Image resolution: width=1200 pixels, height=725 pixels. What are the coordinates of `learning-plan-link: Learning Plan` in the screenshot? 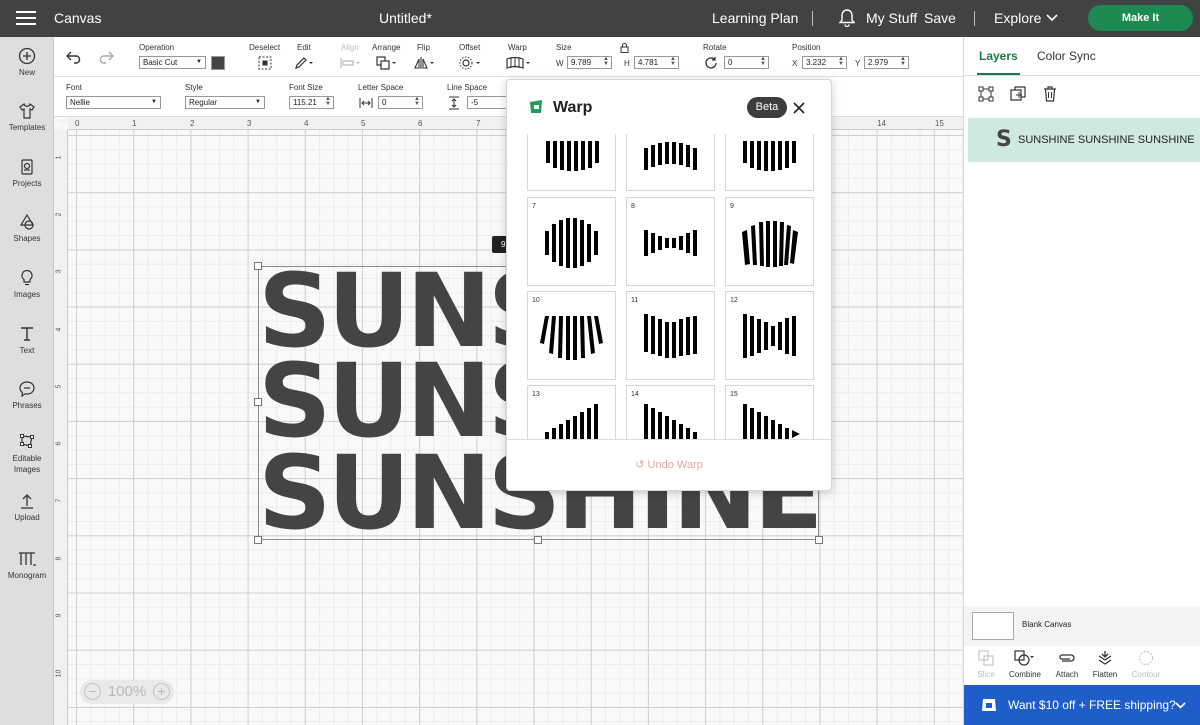 It's located at (755, 18).